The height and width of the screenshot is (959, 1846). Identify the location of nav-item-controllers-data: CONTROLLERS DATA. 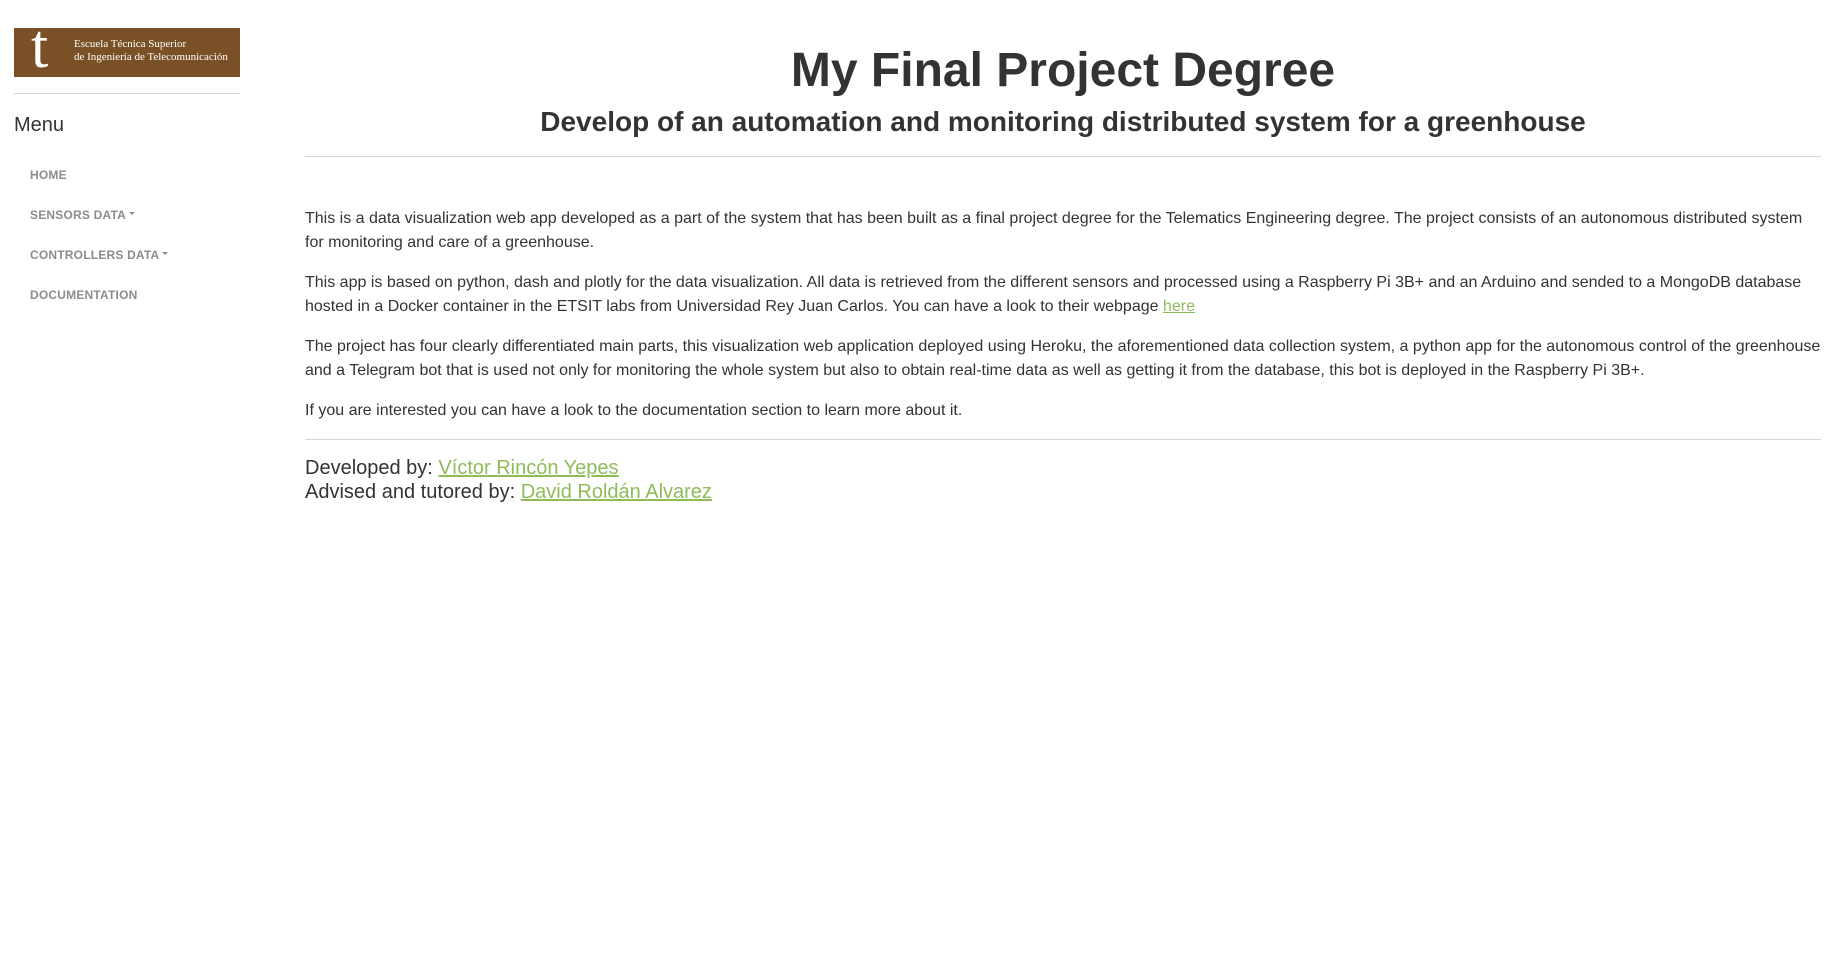
(127, 265).